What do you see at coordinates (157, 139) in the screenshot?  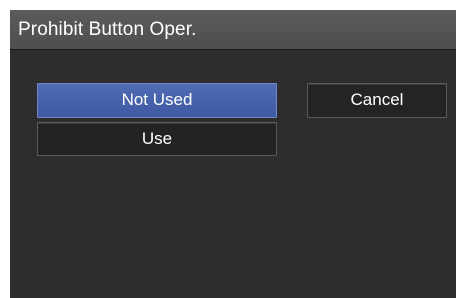 I see `option-use-button: Use` at bounding box center [157, 139].